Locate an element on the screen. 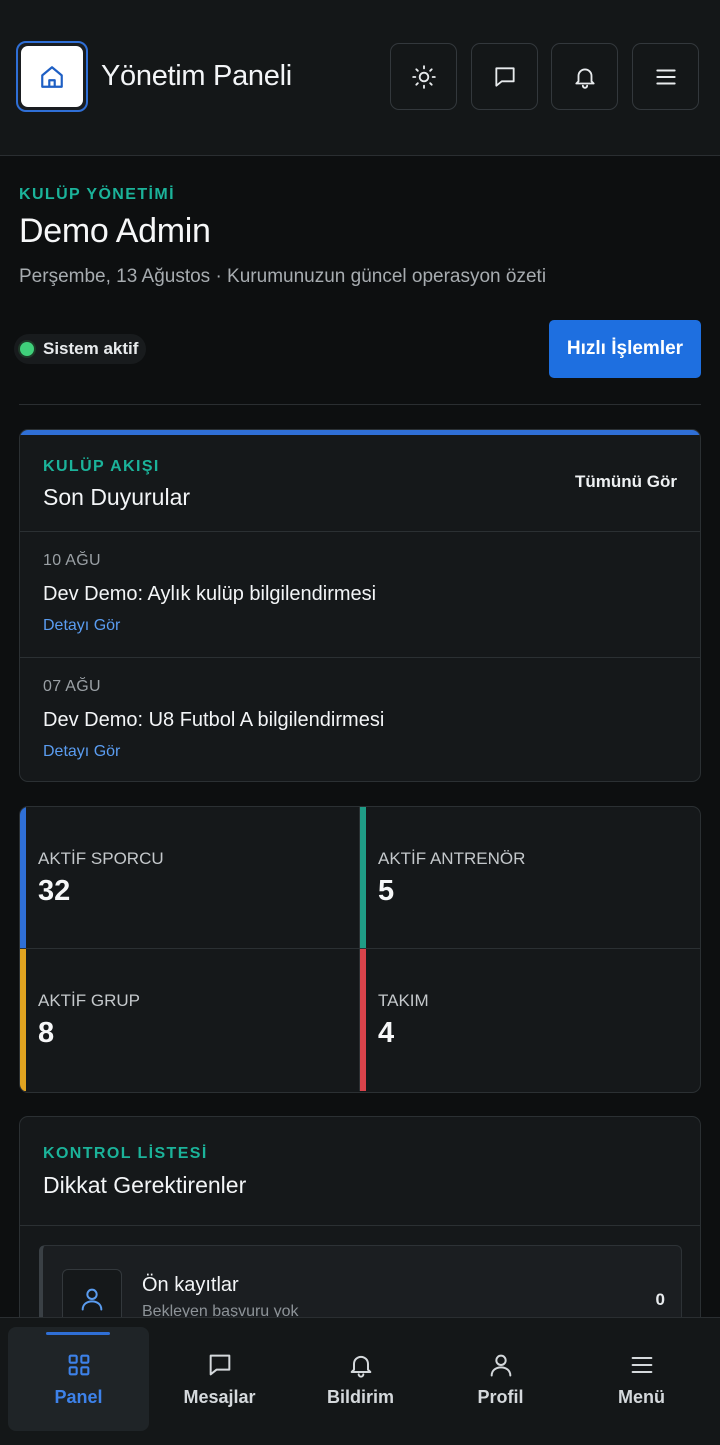 This screenshot has width=720, height=1445. status-text: Sistem aktif is located at coordinates (91, 348).